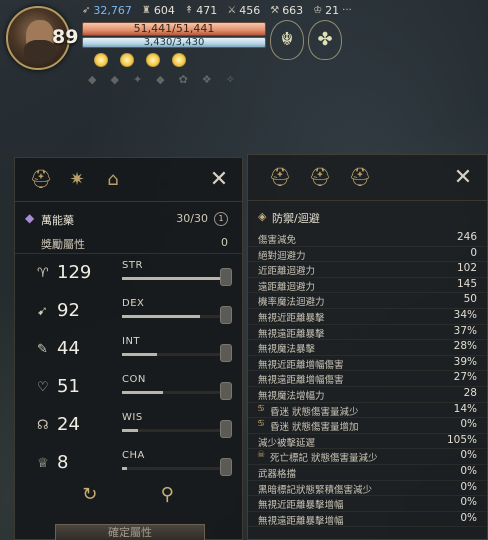 The image size is (488, 540). I want to click on stat-row: 減少被擊延遲 105%, so click(367, 442).